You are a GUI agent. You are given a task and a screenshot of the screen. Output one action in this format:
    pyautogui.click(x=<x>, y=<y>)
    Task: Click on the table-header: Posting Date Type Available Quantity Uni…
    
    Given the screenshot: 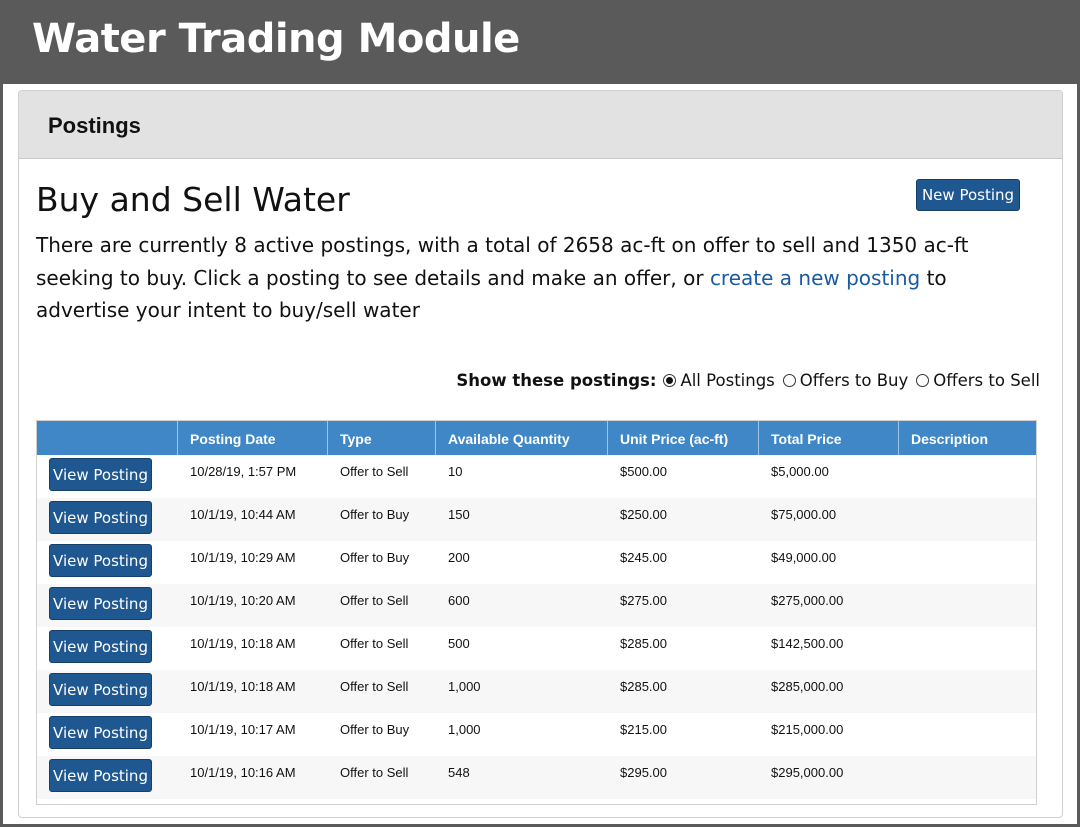 What is the action you would take?
    pyautogui.click(x=536, y=438)
    